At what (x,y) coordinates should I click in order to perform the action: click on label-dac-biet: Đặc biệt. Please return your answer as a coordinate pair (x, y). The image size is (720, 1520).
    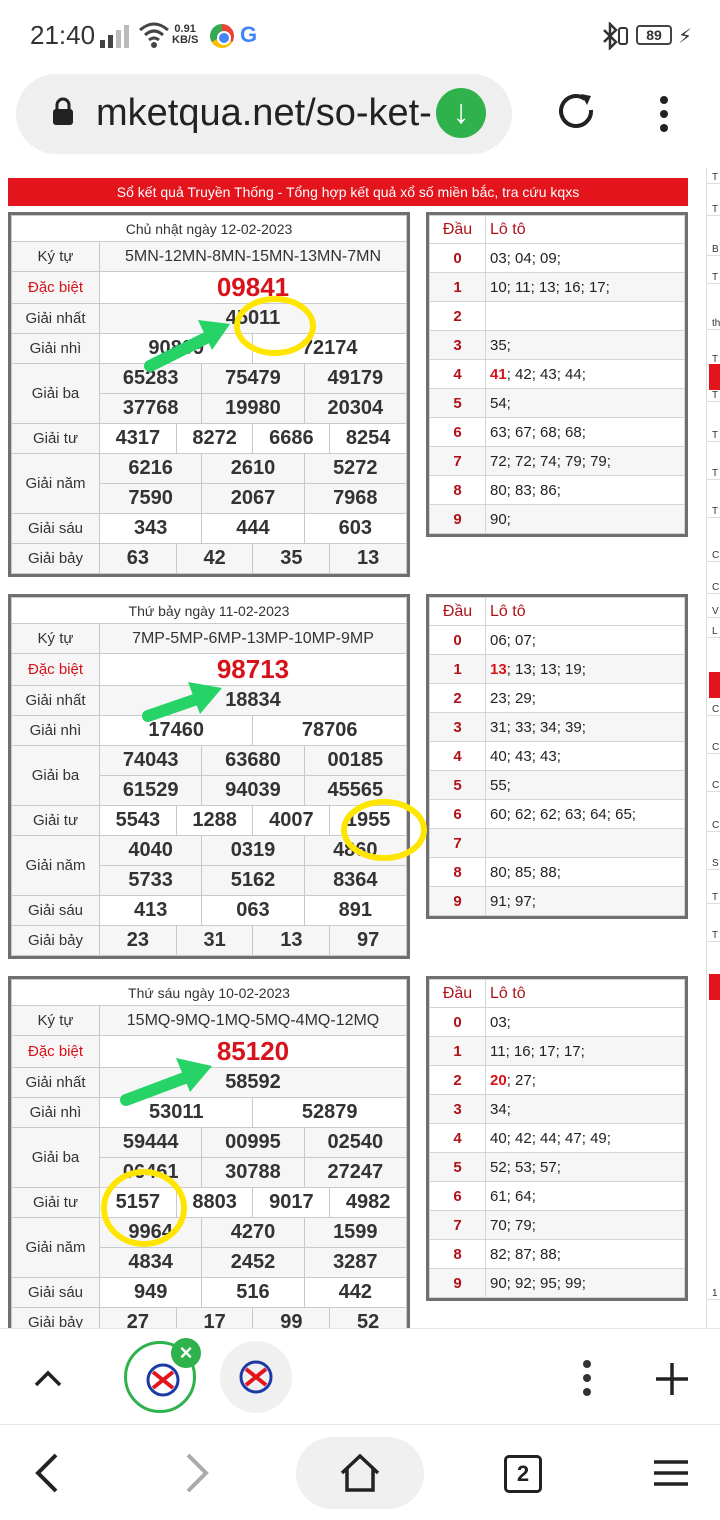
    Looking at the image, I should click on (55, 669).